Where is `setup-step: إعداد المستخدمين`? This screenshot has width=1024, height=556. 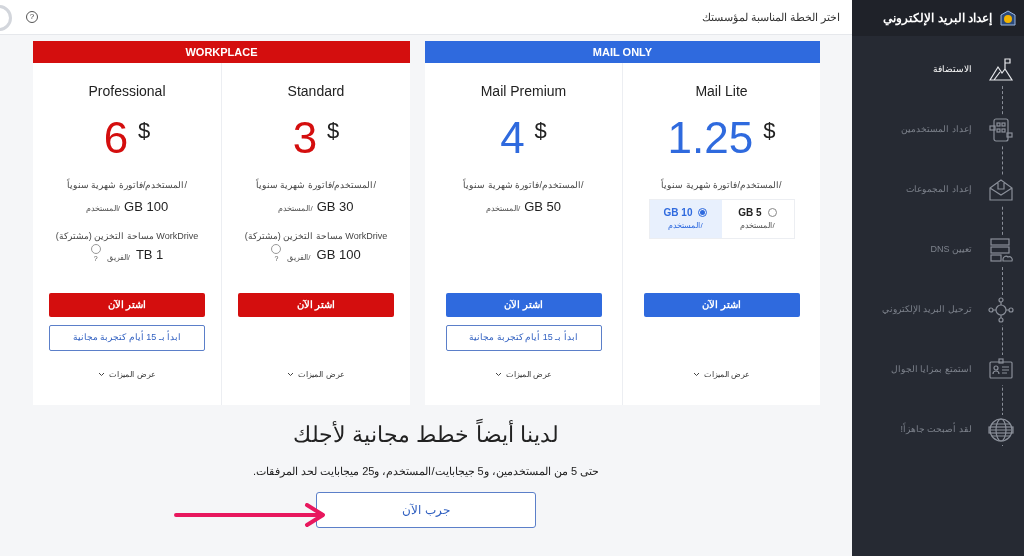
setup-step: إعداد المستخدمين is located at coordinates (936, 130).